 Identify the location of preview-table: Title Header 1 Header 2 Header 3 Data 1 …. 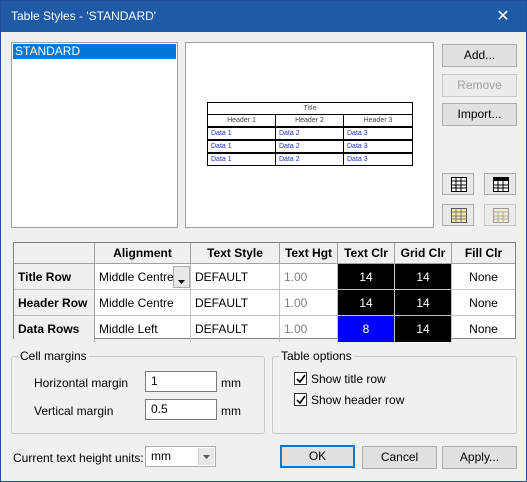
(310, 137).